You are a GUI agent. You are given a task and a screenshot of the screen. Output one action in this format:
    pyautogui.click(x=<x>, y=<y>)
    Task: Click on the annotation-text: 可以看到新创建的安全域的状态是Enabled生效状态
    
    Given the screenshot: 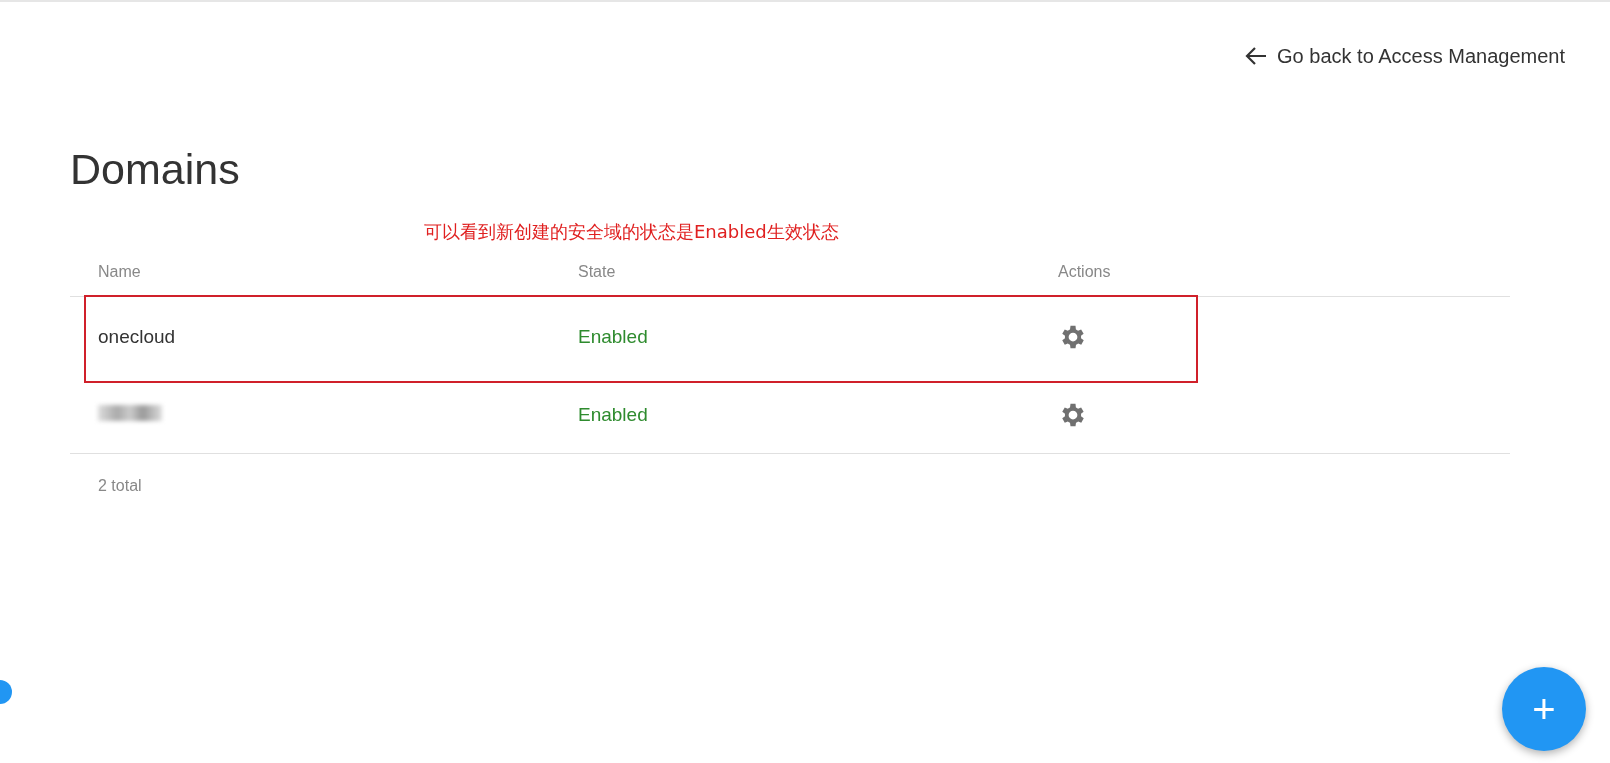 What is the action you would take?
    pyautogui.click(x=631, y=232)
    